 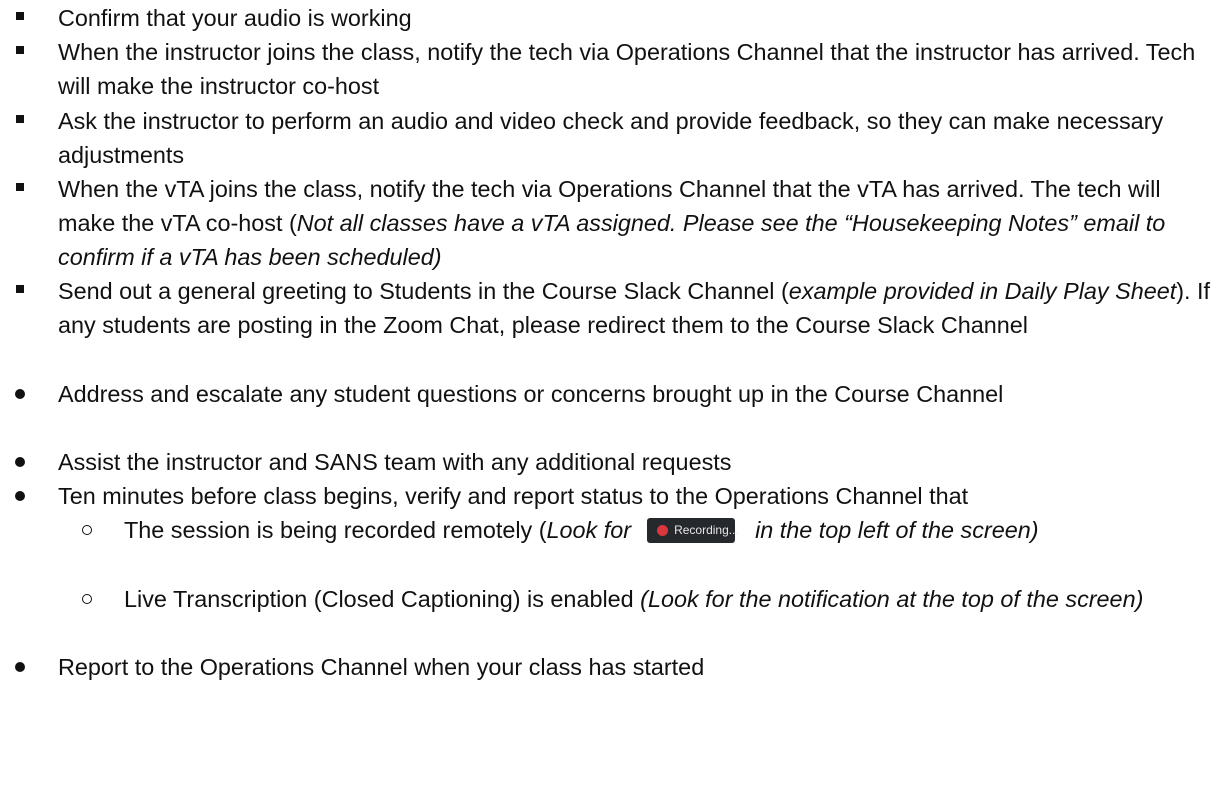 I want to click on record-dot-icon, so click(x=663, y=530).